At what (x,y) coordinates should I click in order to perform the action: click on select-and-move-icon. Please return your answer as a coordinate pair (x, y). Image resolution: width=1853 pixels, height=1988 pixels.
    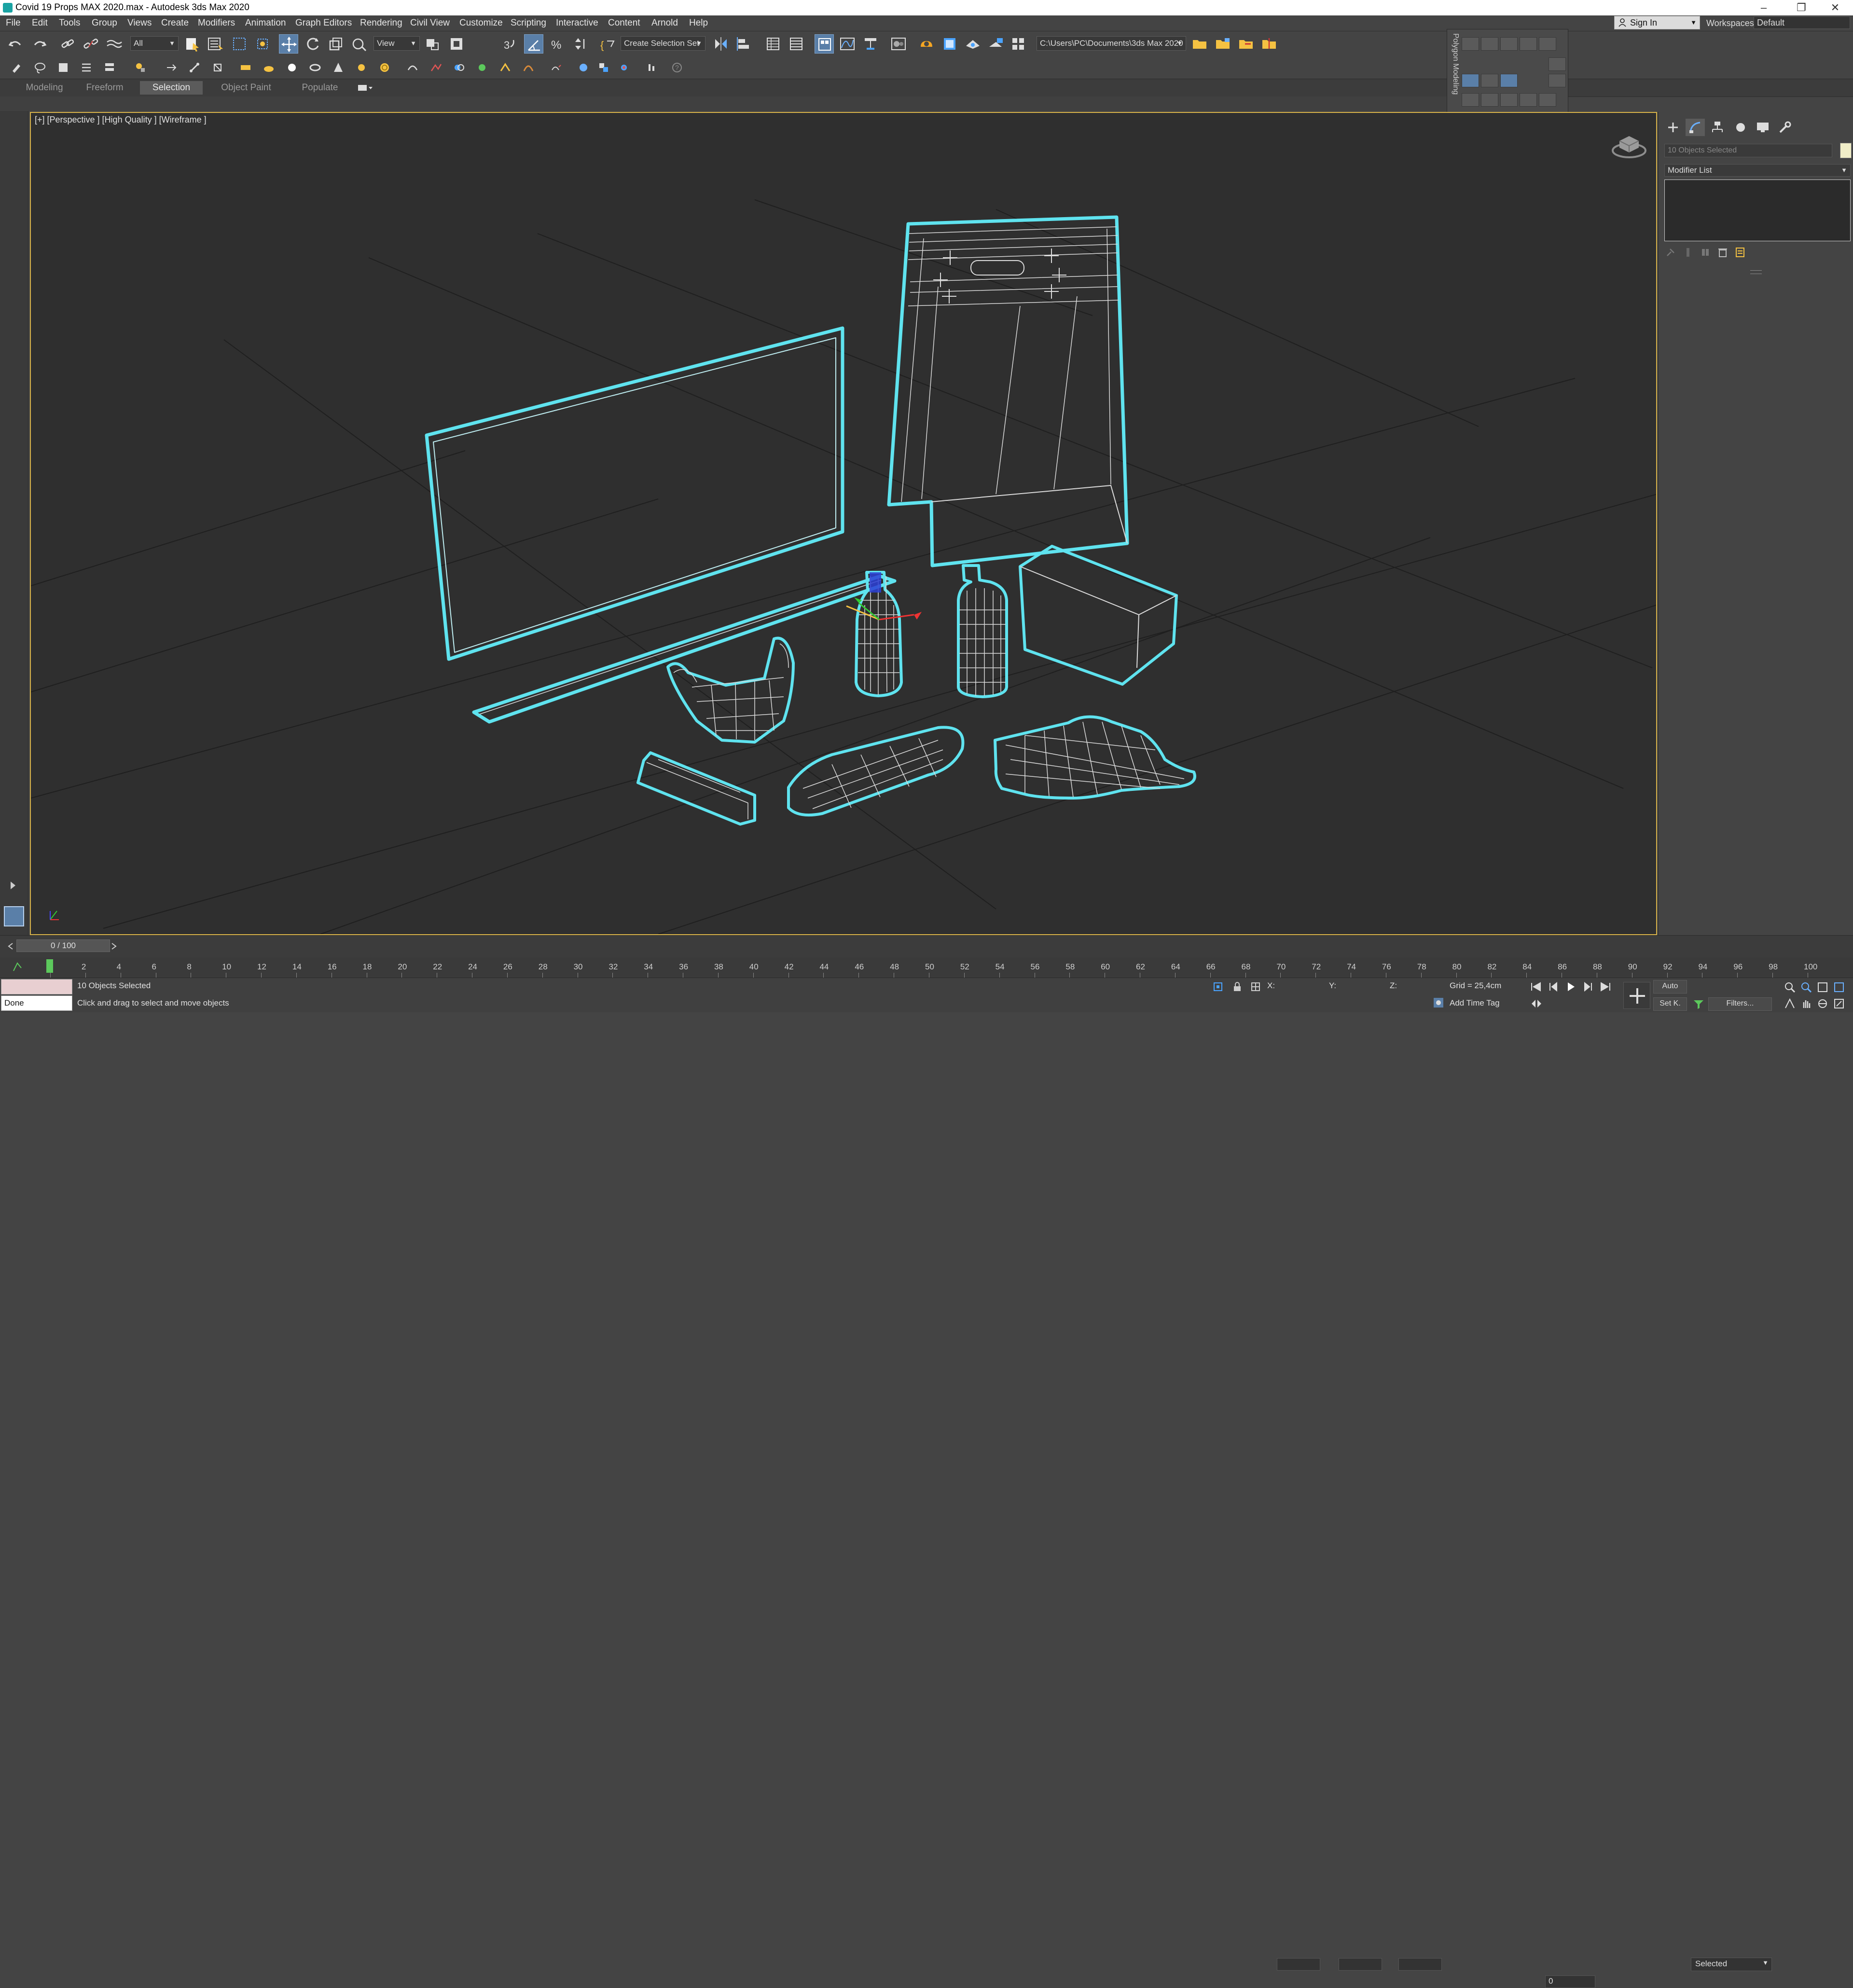
    Looking at the image, I should click on (288, 44).